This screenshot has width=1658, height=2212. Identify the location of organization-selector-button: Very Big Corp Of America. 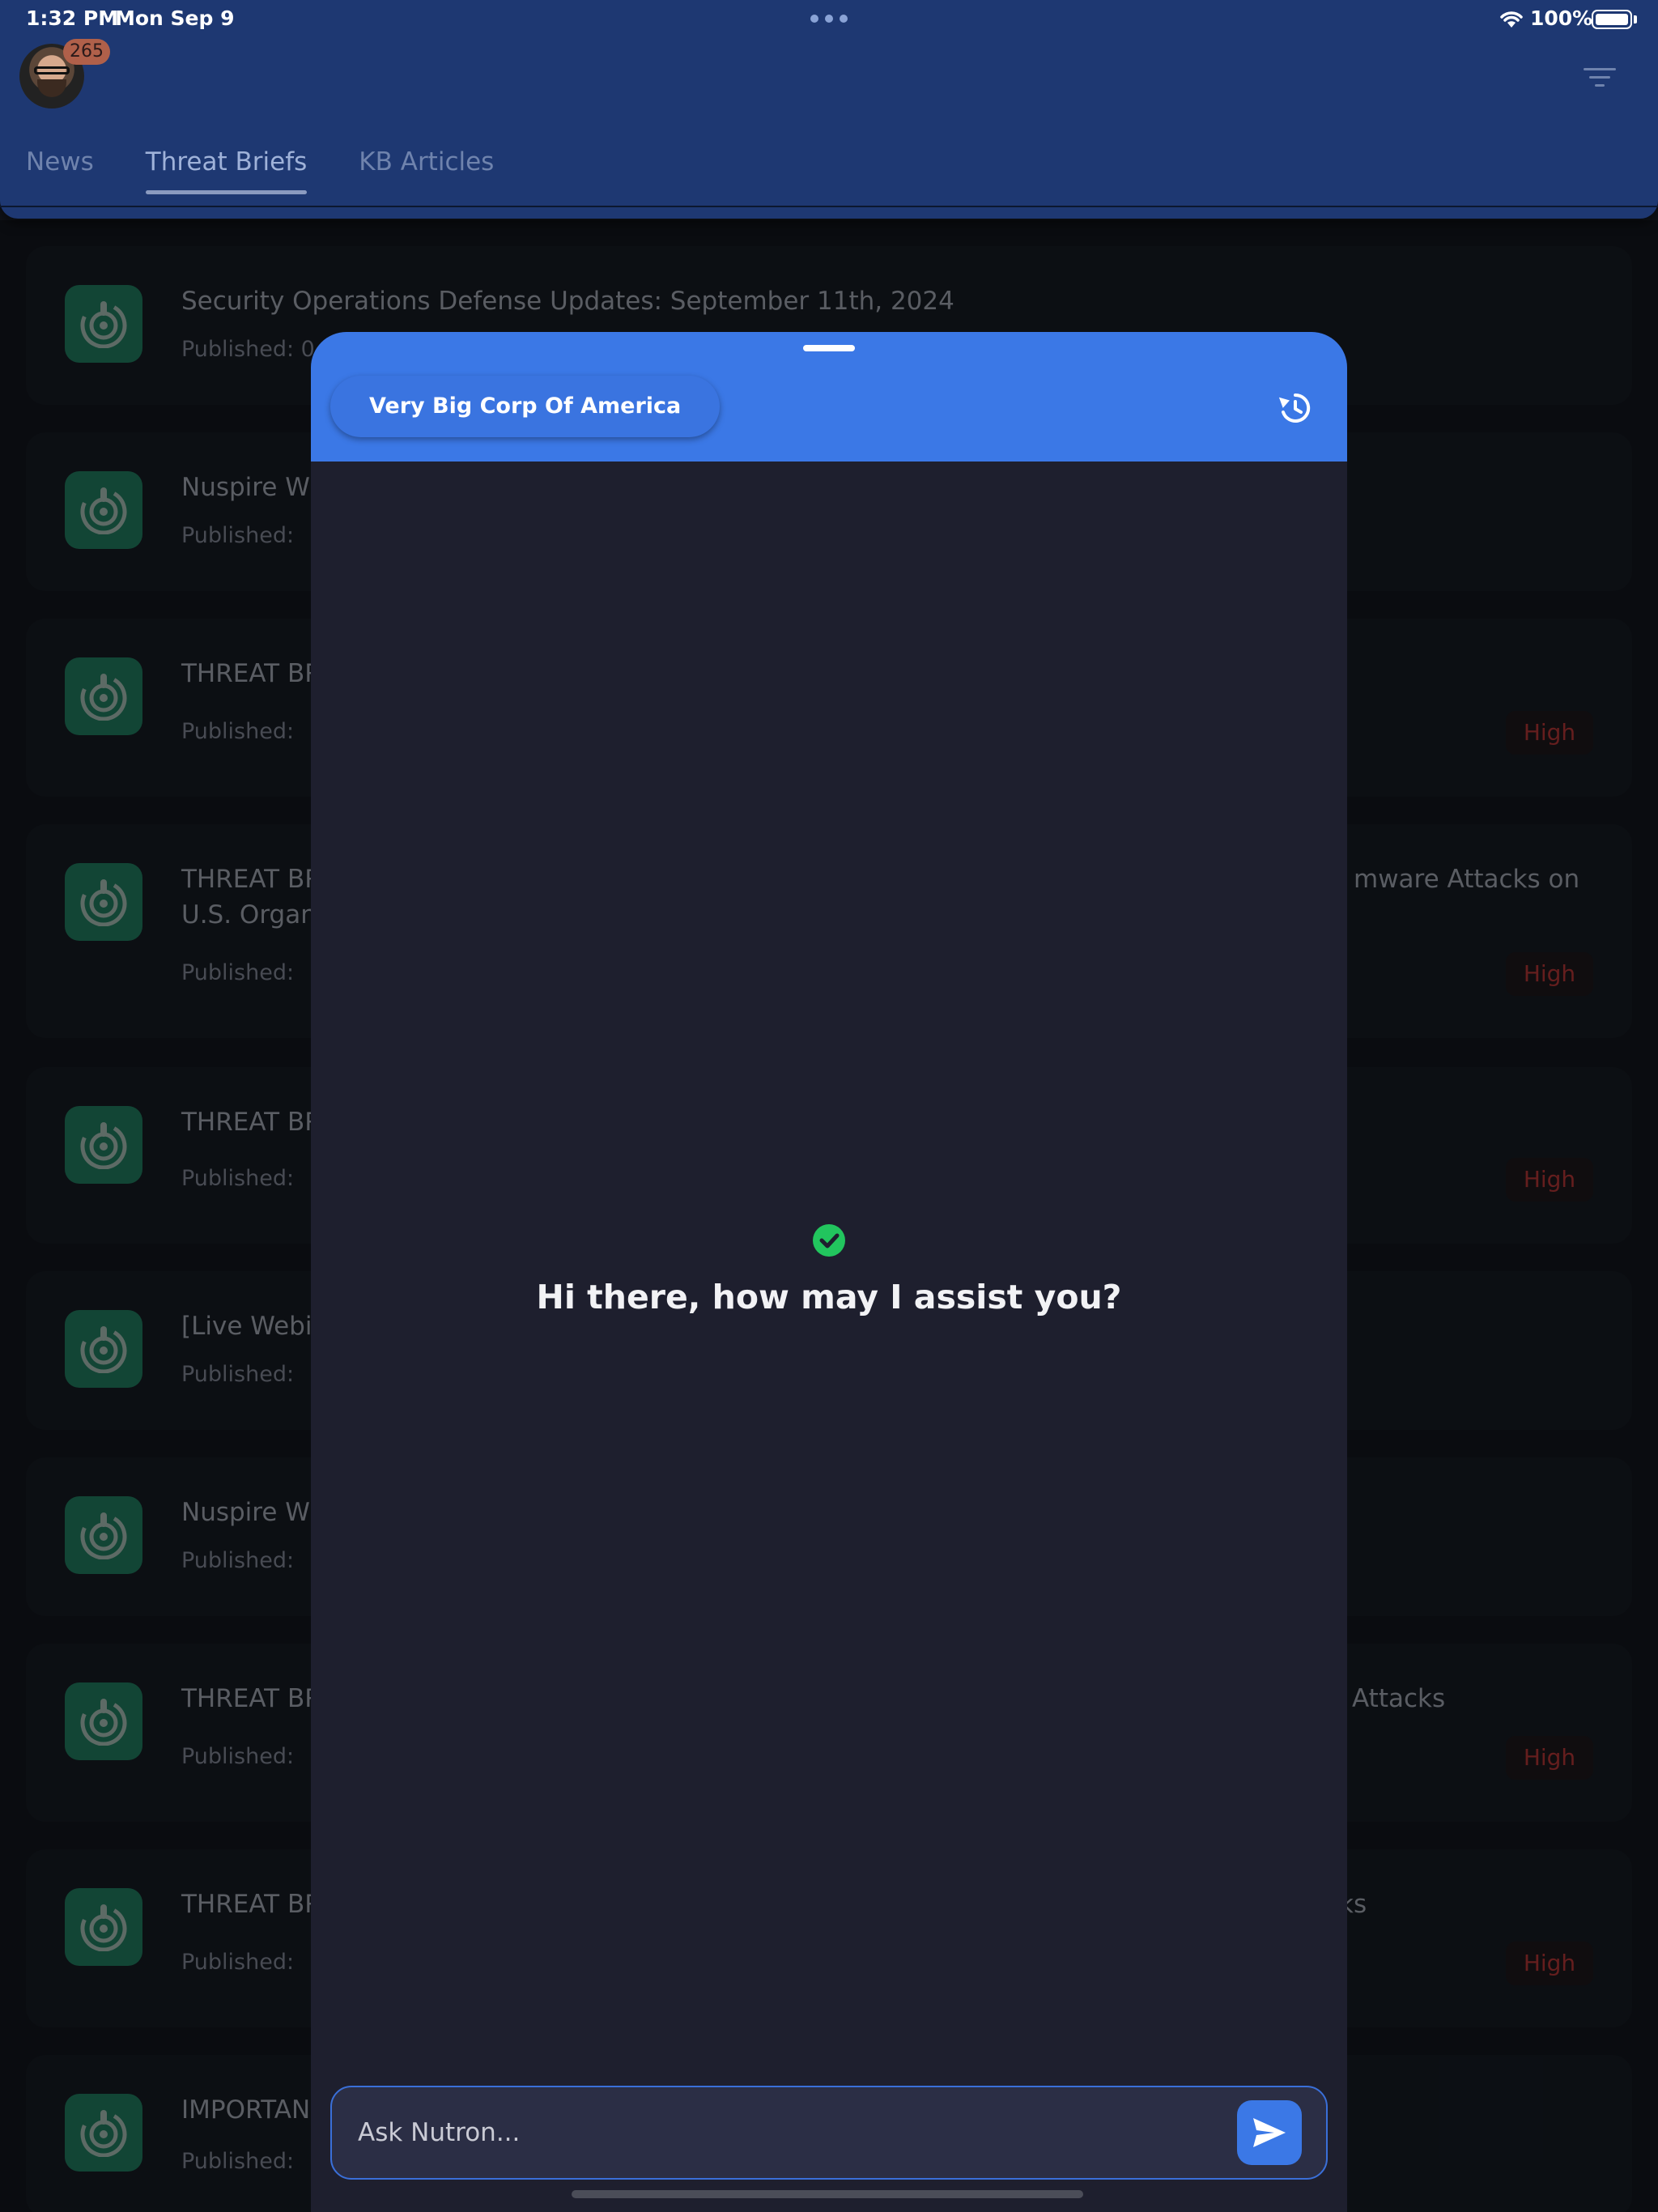
(525, 406).